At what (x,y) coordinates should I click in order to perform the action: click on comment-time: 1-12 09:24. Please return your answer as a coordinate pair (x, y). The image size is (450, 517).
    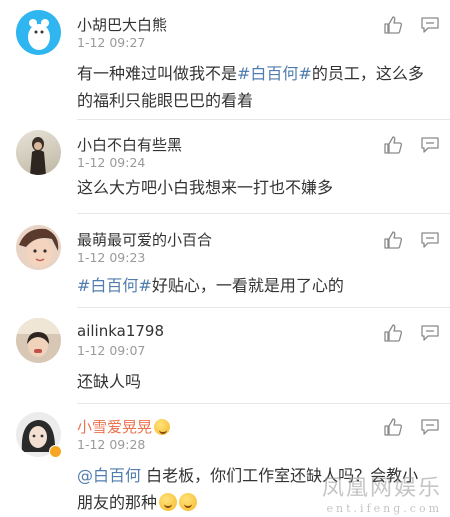
    Looking at the image, I should click on (111, 162).